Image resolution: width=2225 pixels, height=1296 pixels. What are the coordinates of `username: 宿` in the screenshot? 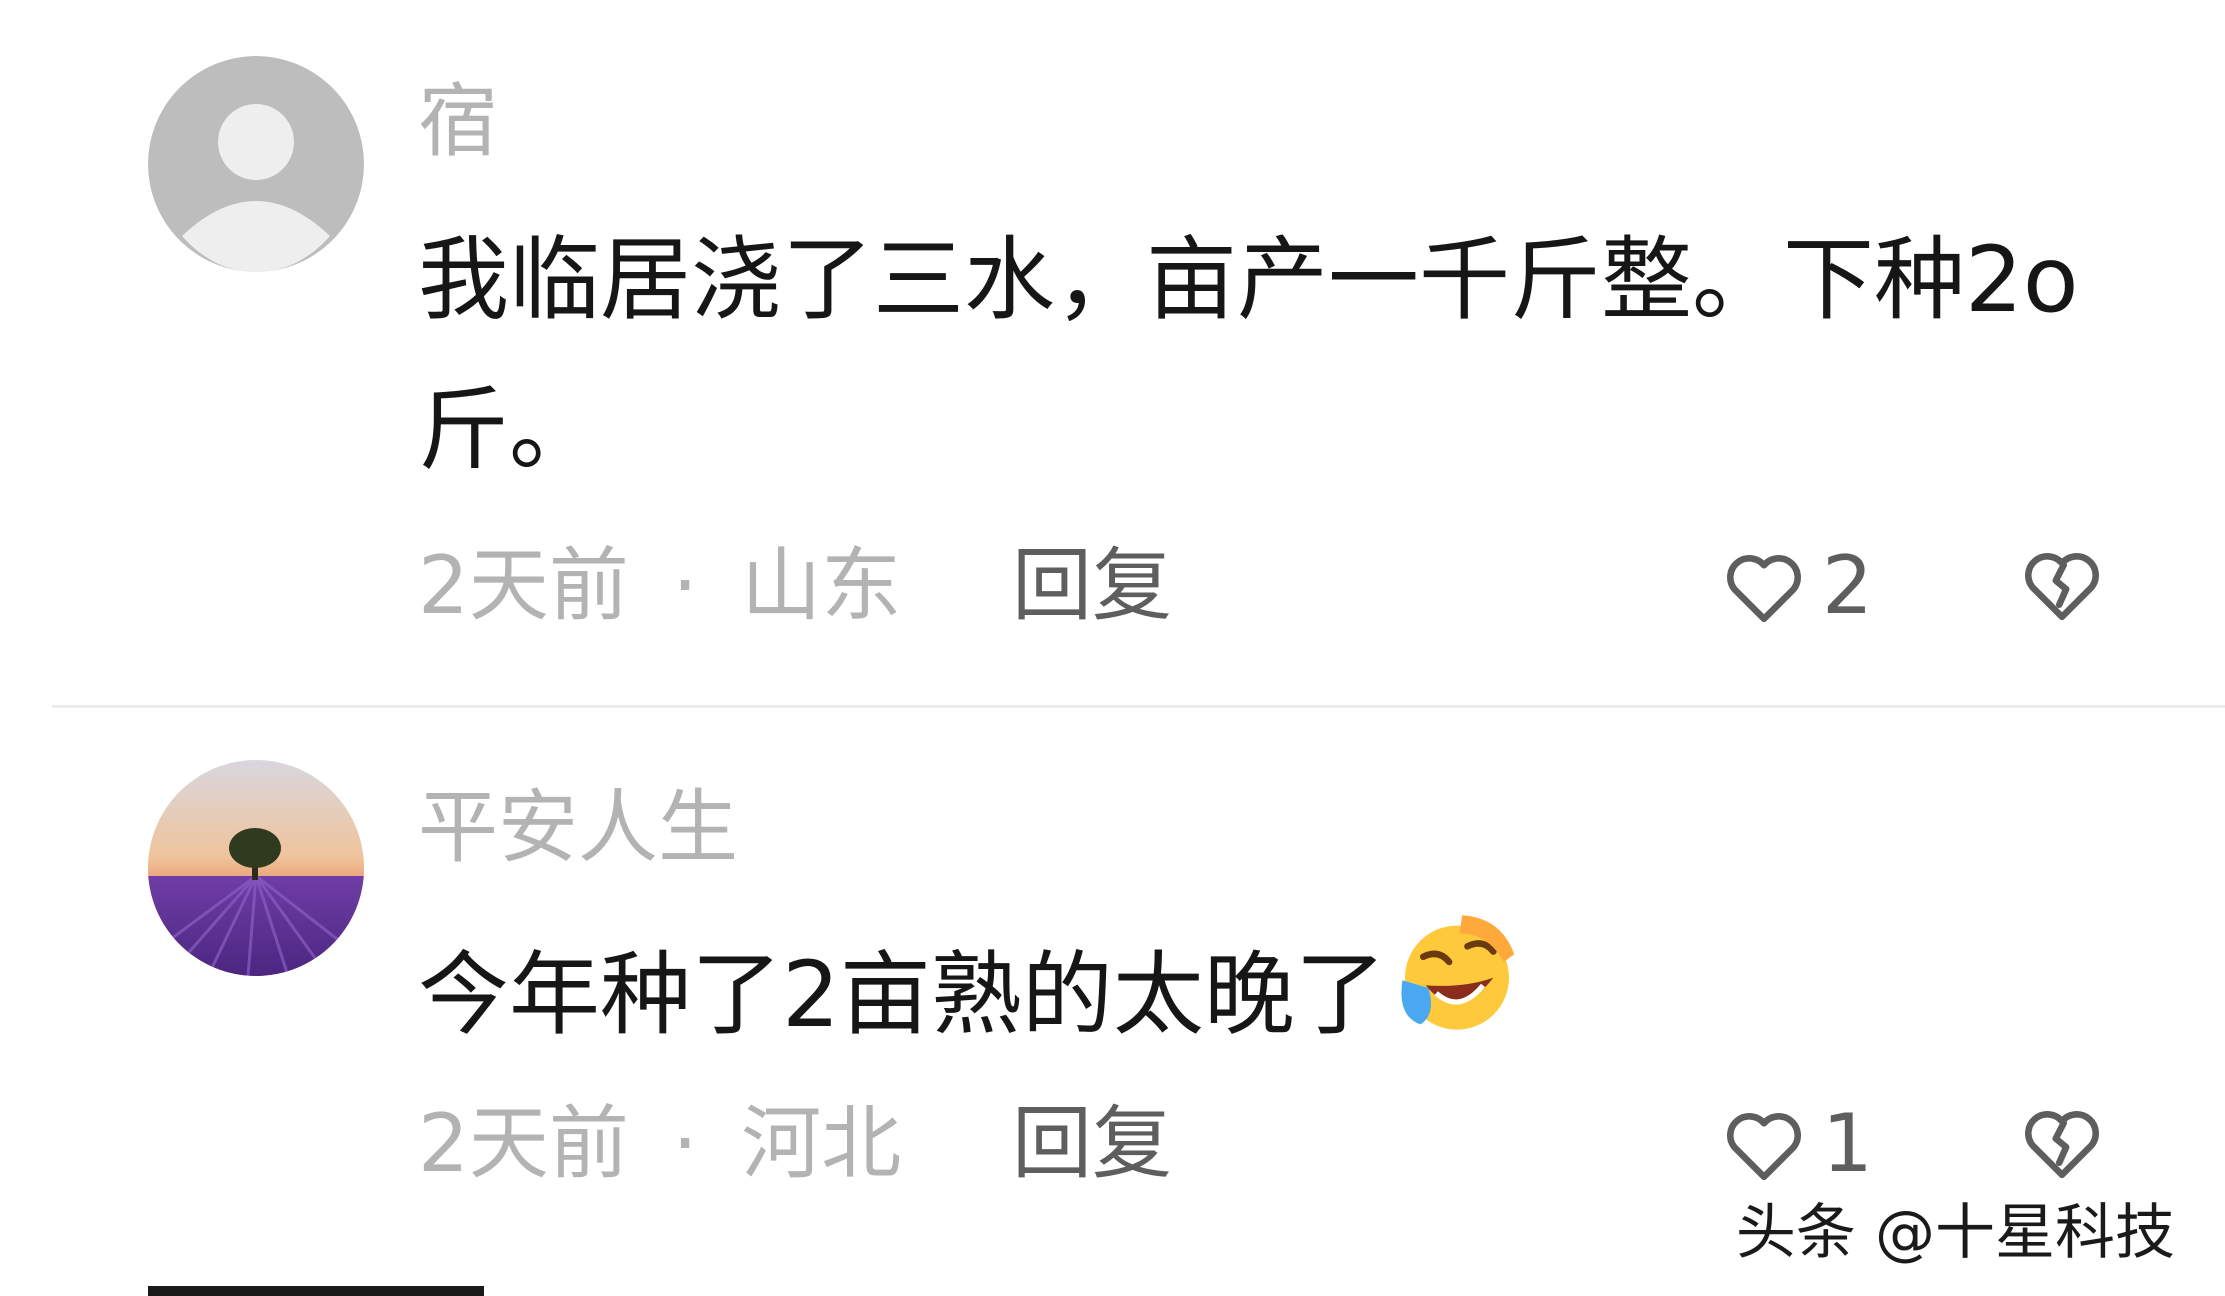 It's located at (458, 122).